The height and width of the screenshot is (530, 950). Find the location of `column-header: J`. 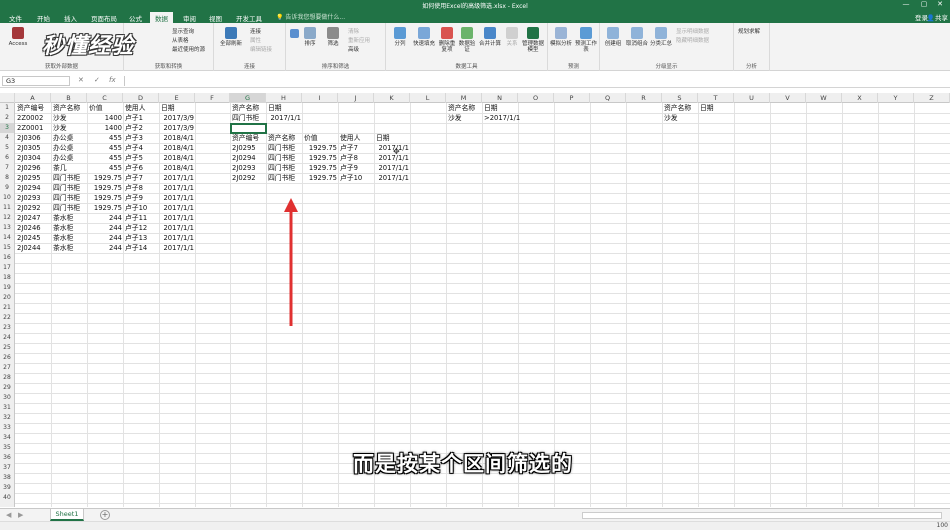

column-header: J is located at coordinates (356, 98).